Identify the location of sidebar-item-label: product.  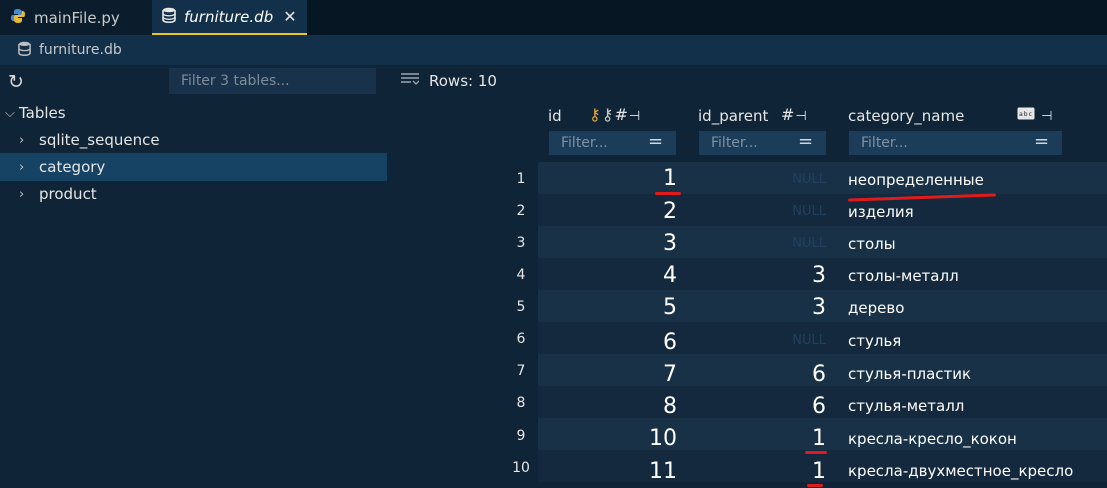
(68, 194).